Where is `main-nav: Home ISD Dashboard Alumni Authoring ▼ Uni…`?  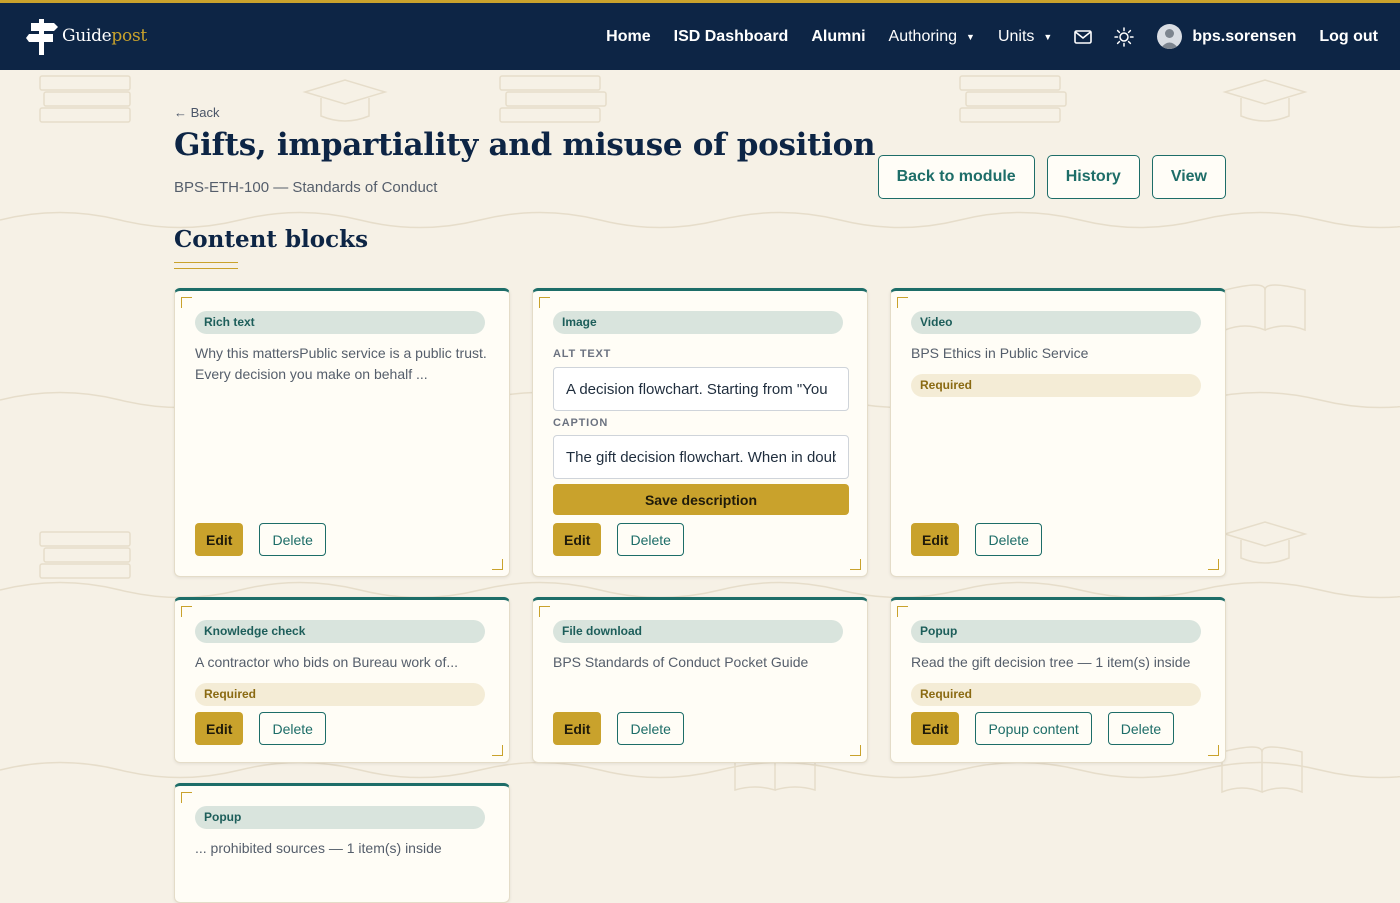
main-nav: Home ISD Dashboard Alumni Authoring ▼ Uni… is located at coordinates (980, 36).